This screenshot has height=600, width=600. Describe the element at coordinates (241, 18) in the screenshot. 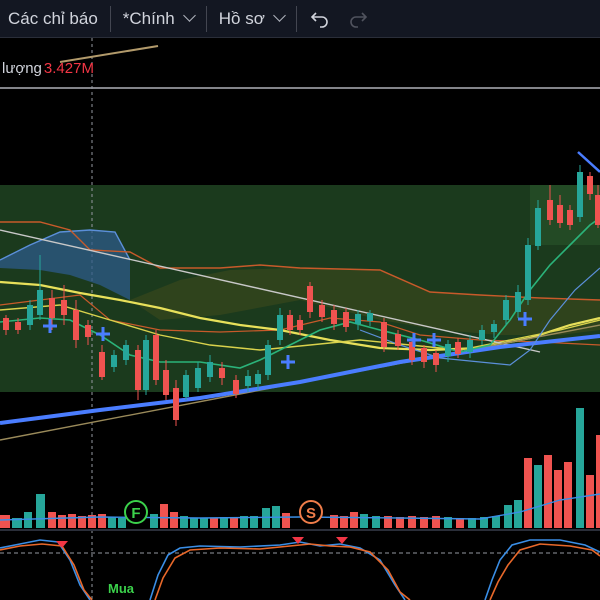

I see `profile-label: Hồ sơ` at that location.